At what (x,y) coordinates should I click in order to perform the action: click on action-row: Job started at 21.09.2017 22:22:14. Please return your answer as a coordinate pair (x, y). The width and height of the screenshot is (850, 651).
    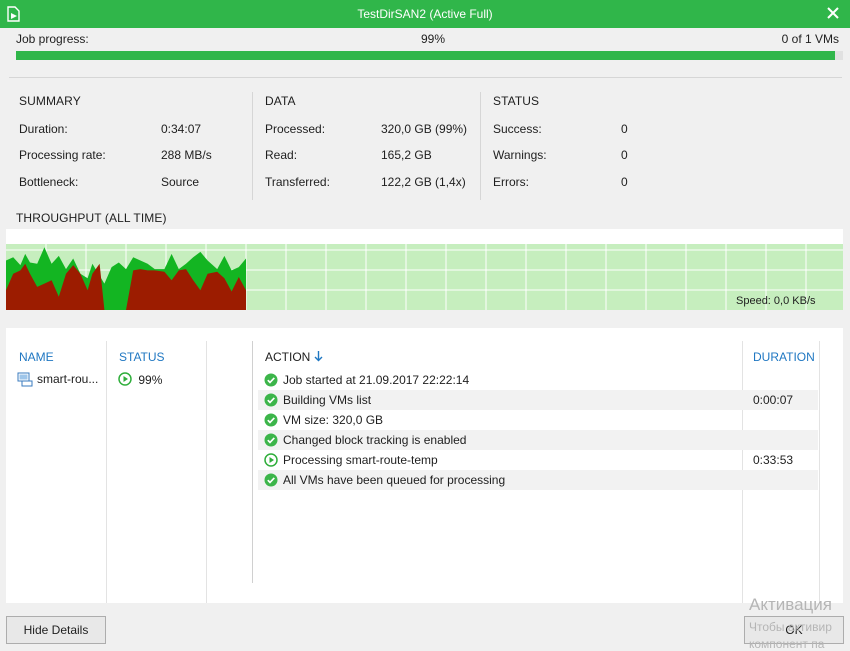
    Looking at the image, I should click on (538, 380).